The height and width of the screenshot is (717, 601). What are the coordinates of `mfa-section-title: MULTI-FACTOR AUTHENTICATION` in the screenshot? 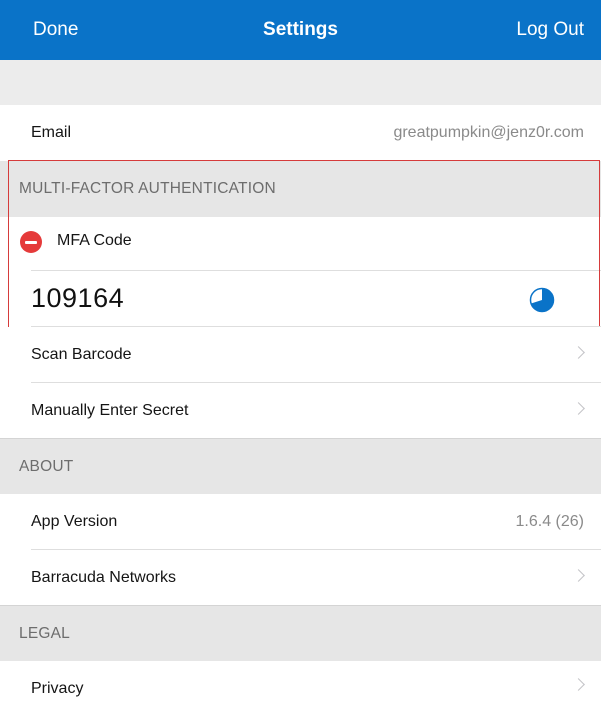 It's located at (147, 188).